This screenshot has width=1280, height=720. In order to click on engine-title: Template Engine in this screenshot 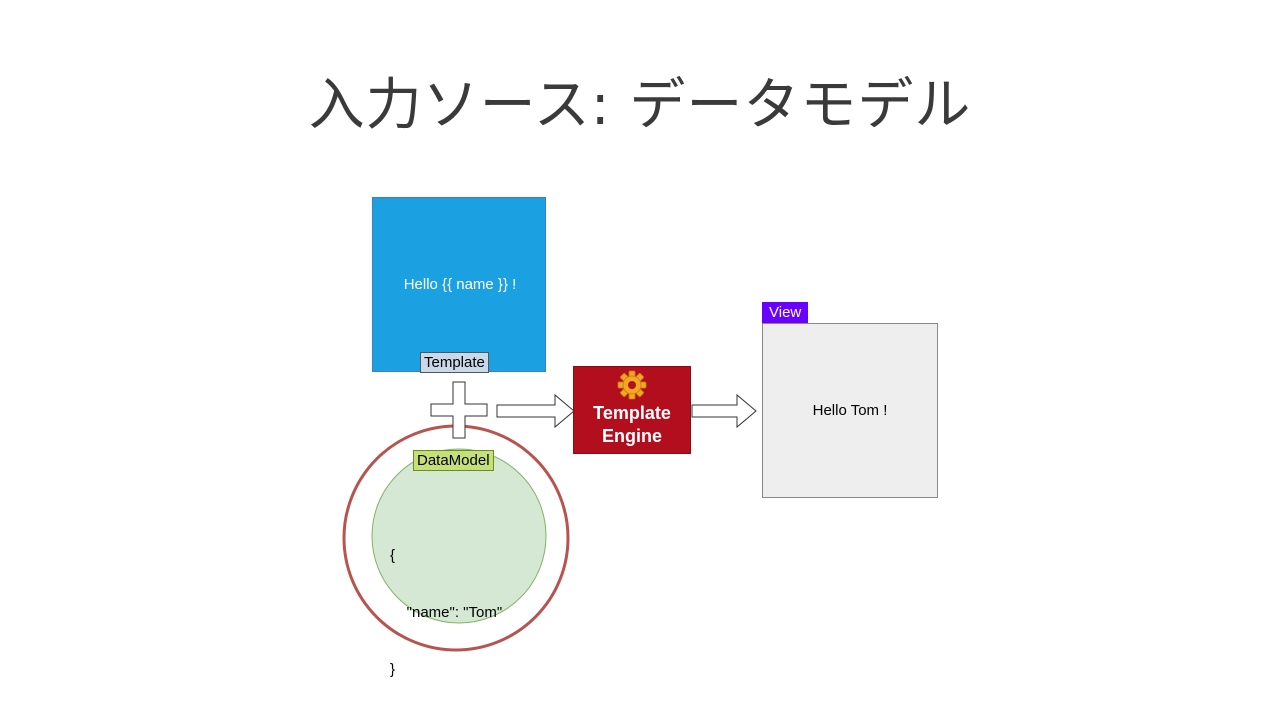, I will do `click(632, 425)`.